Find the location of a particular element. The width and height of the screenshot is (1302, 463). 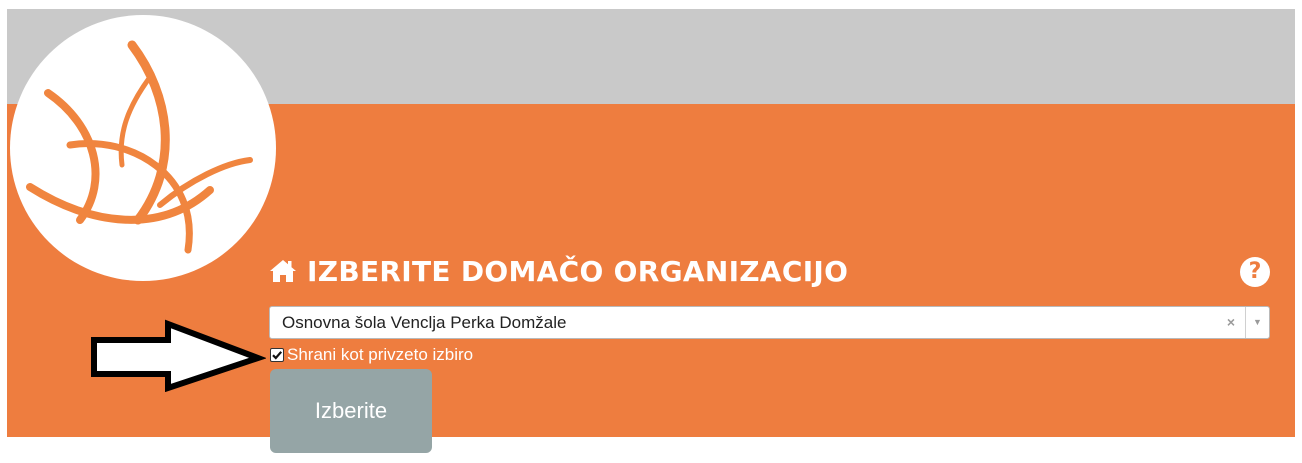

page-title-text: IZBERITE DOMAČO ORGANIZACIJO is located at coordinates (578, 271).